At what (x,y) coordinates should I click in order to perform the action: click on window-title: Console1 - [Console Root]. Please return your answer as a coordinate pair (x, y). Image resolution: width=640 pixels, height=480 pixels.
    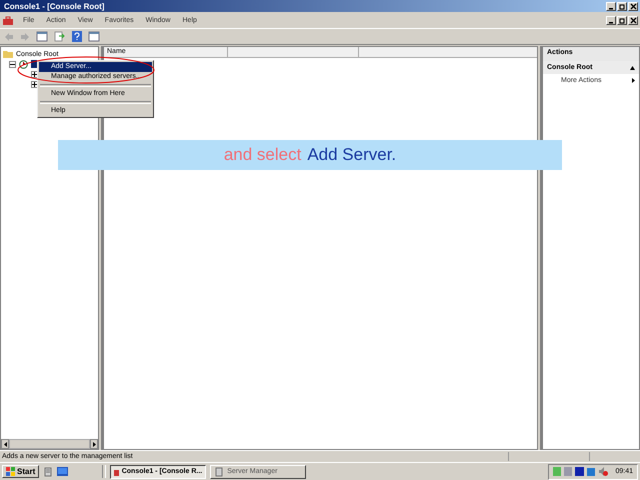
    Looking at the image, I should click on (55, 6).